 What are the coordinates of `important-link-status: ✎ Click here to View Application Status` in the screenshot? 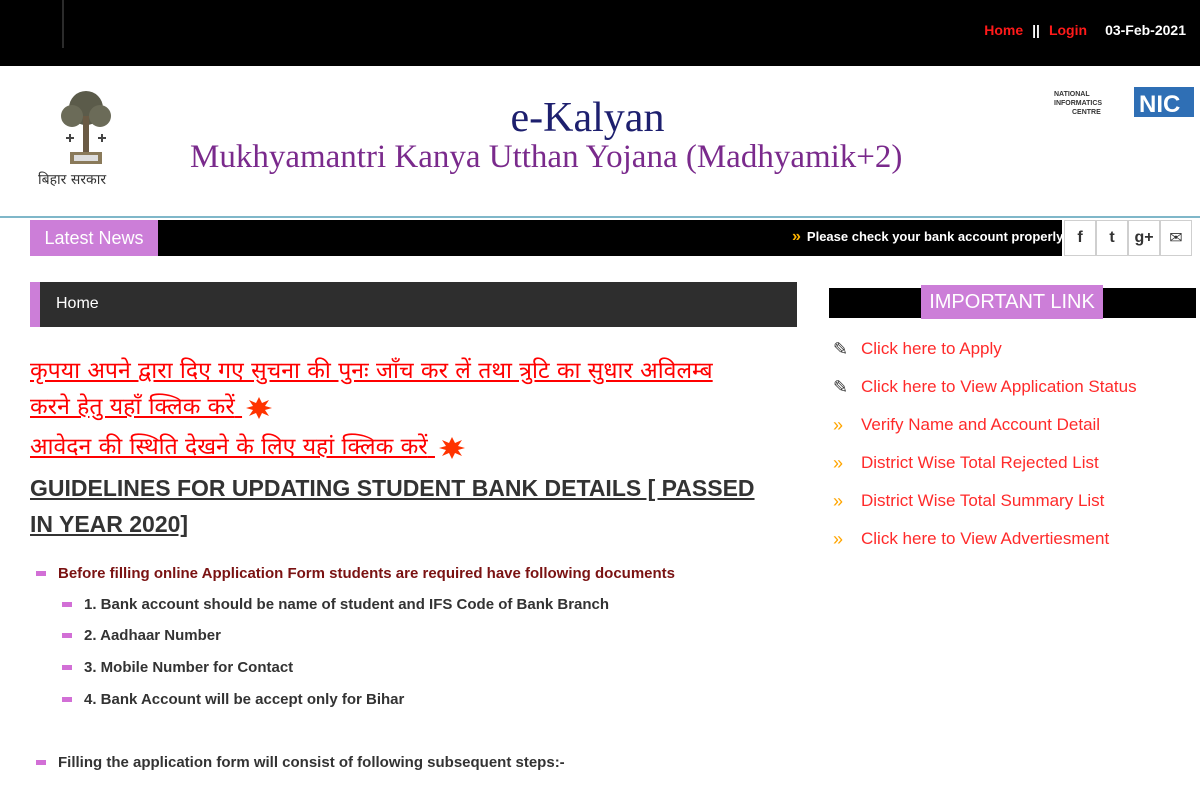 It's located at (985, 387).